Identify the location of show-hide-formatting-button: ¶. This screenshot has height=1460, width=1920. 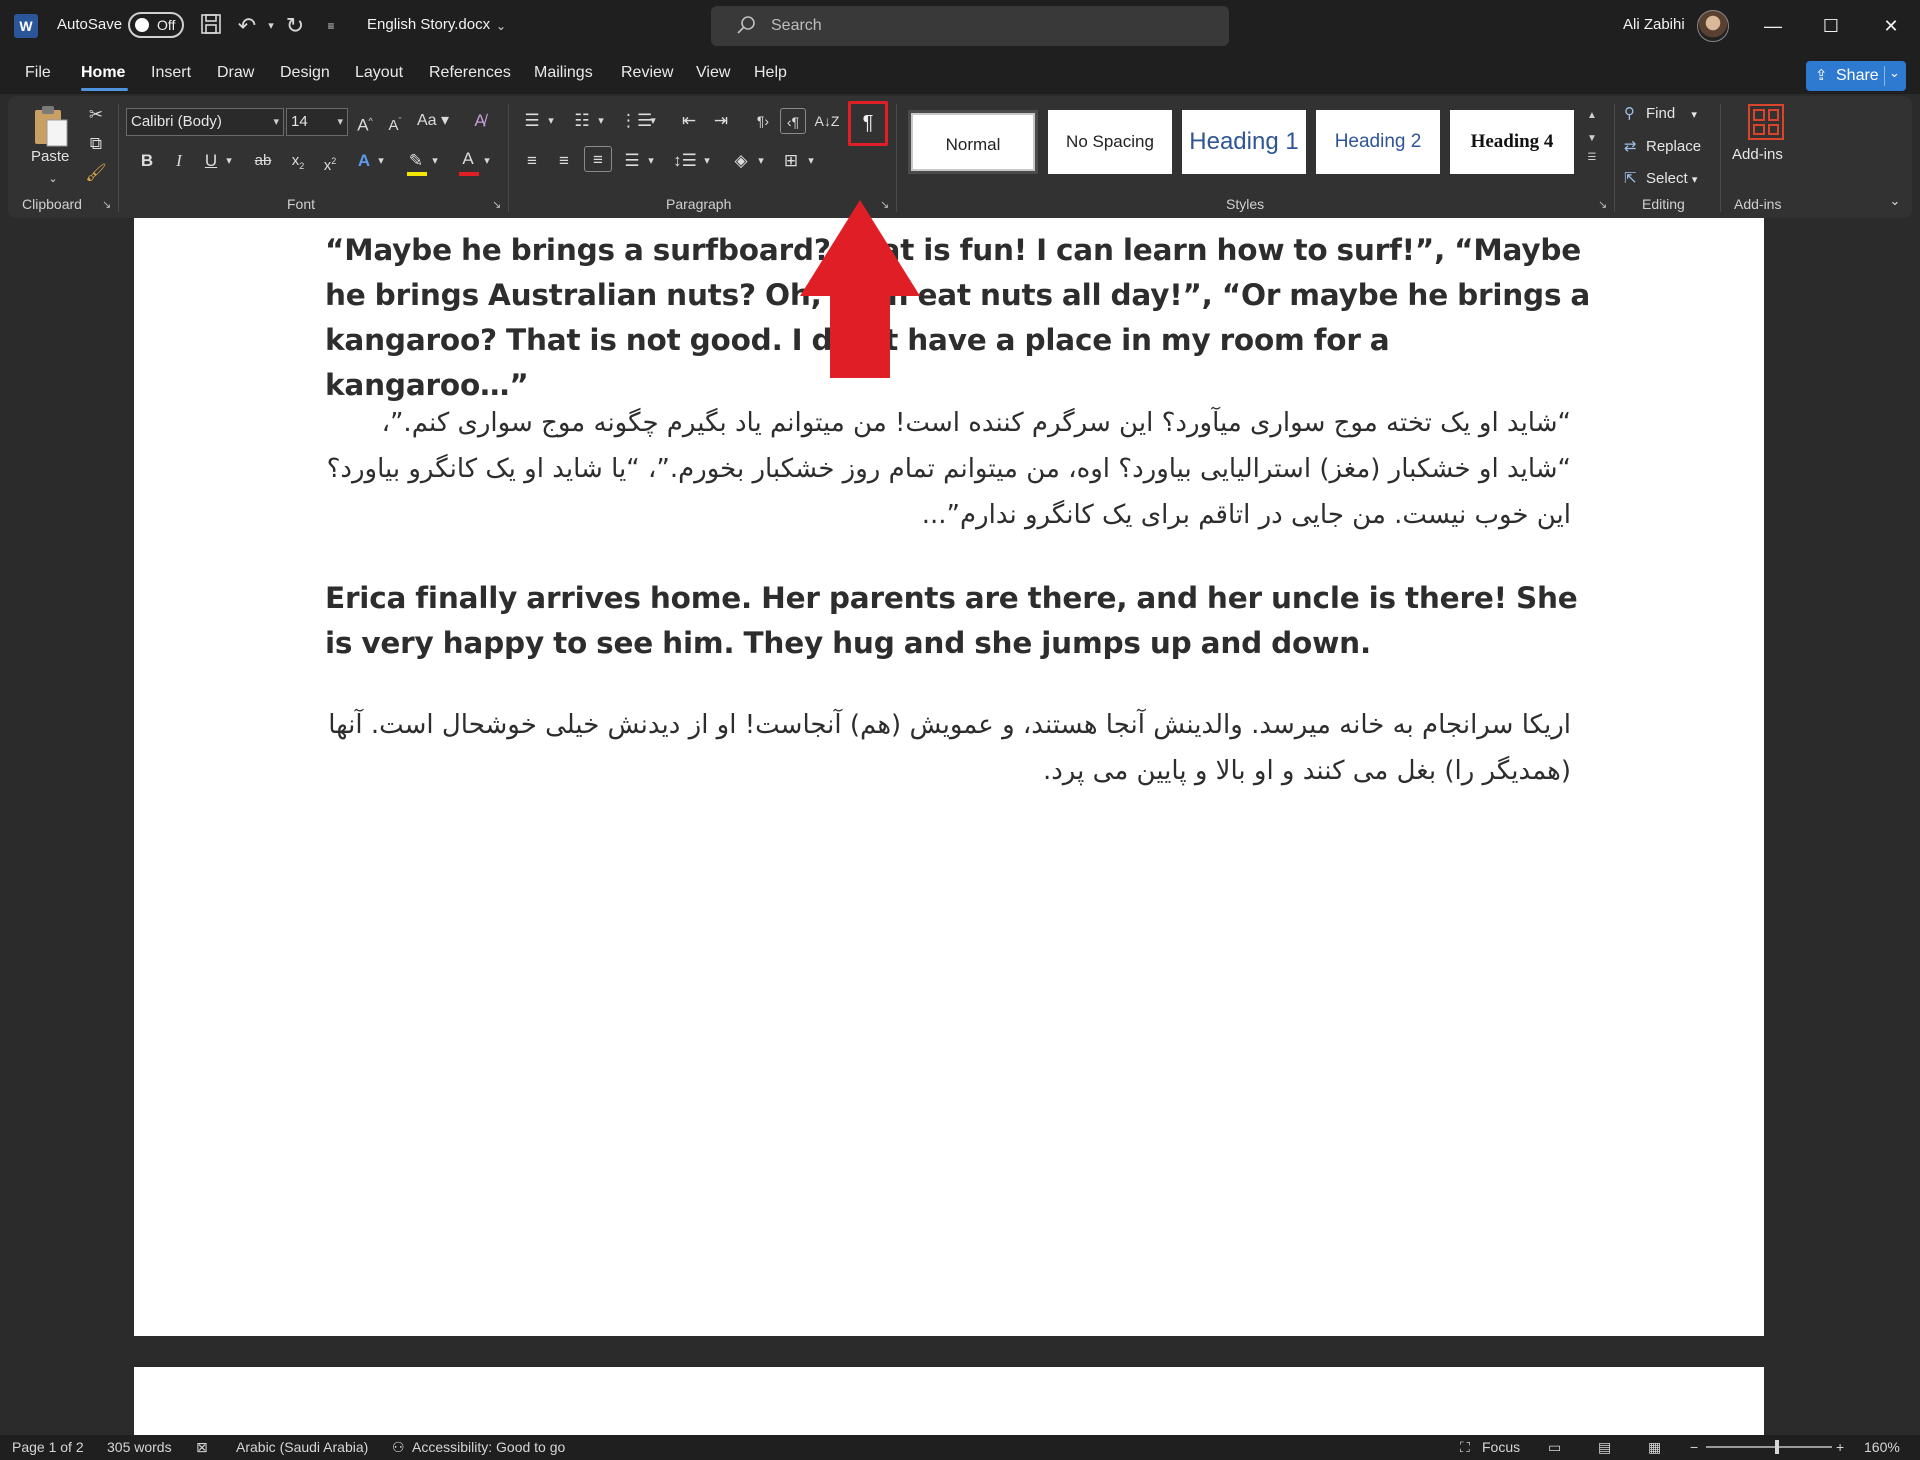
(868, 123).